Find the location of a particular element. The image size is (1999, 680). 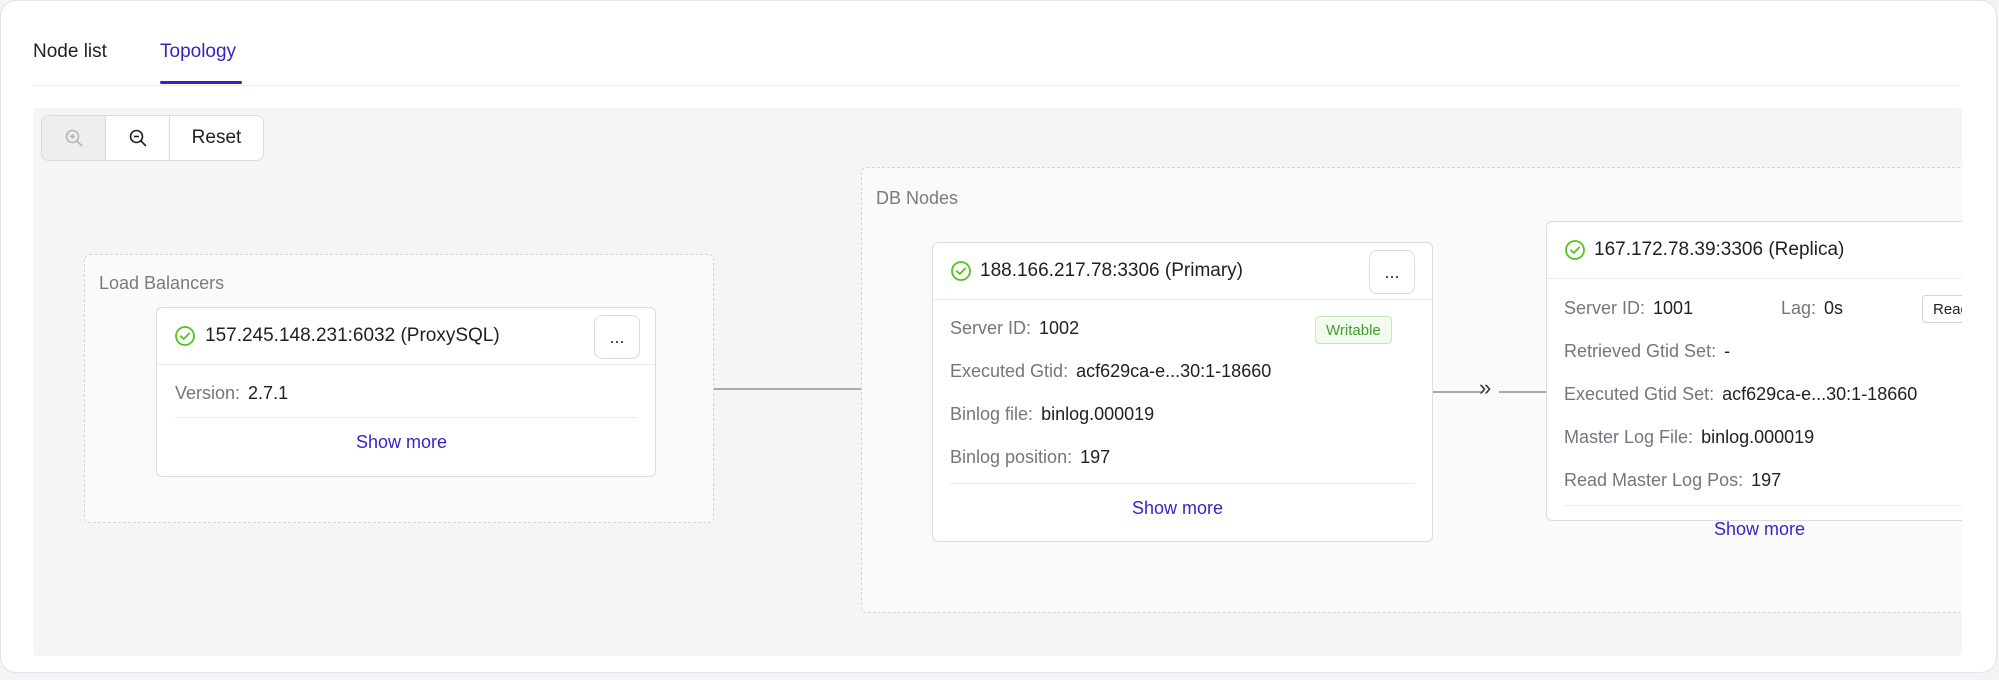

tab-node-list: Node list is located at coordinates (70, 52).